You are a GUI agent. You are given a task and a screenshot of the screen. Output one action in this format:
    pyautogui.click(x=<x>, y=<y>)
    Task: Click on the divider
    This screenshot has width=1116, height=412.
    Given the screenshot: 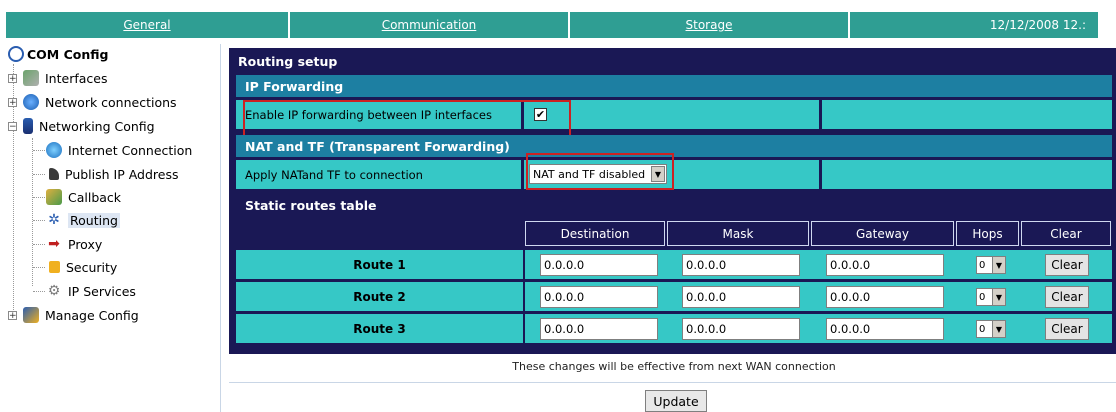 What is the action you would take?
    pyautogui.click(x=672, y=382)
    